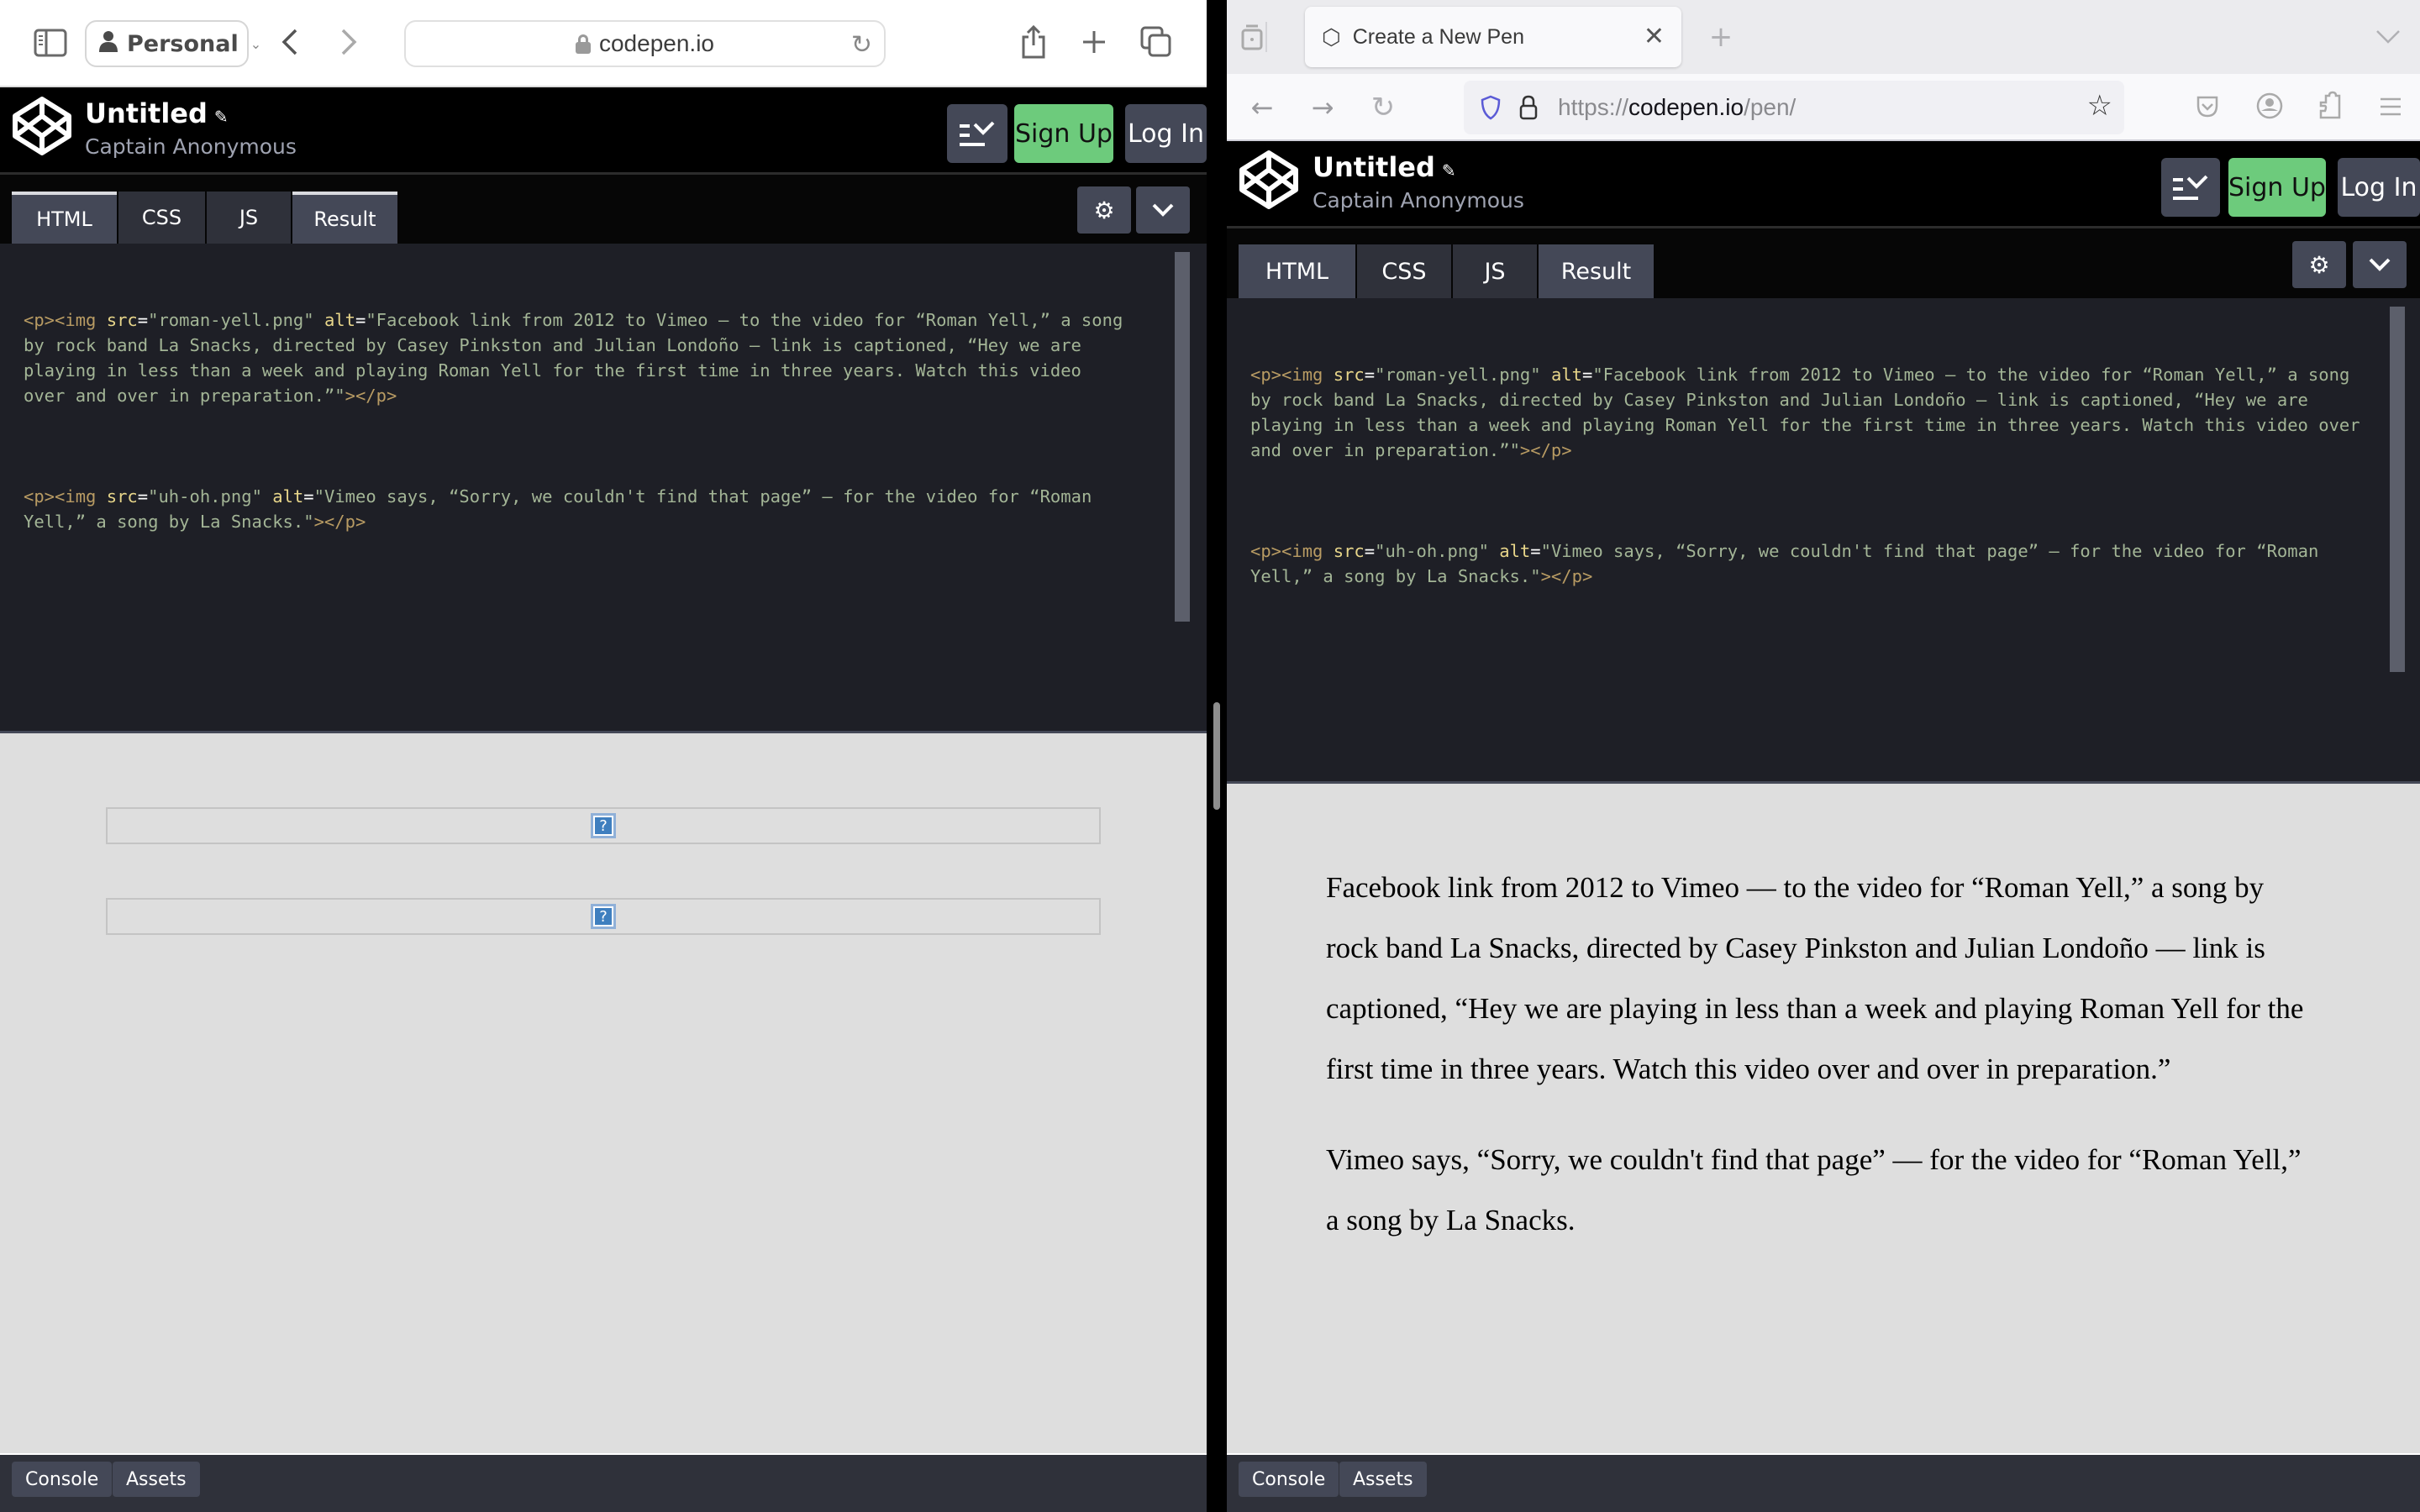  I want to click on broken-image-icon: ?, so click(603, 825).